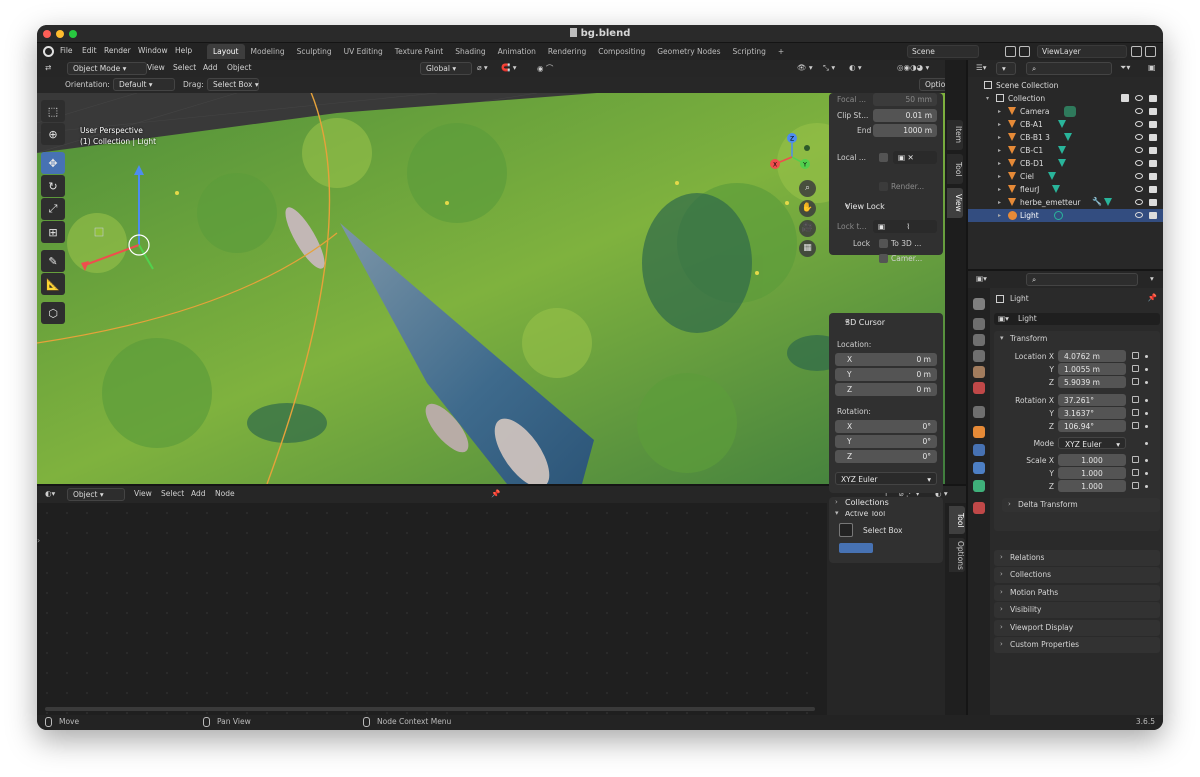 This screenshot has width=1200, height=777. What do you see at coordinates (621, 51) in the screenshot?
I see `tab-compositing: Compositing` at bounding box center [621, 51].